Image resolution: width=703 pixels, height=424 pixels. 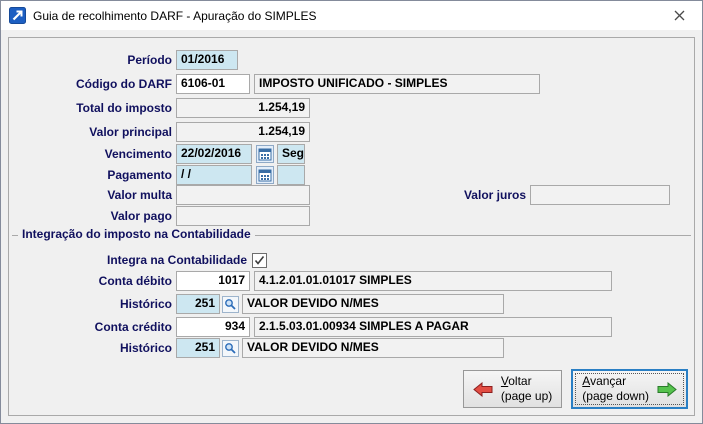 I want to click on periodo-label: Período, so click(x=149, y=60).